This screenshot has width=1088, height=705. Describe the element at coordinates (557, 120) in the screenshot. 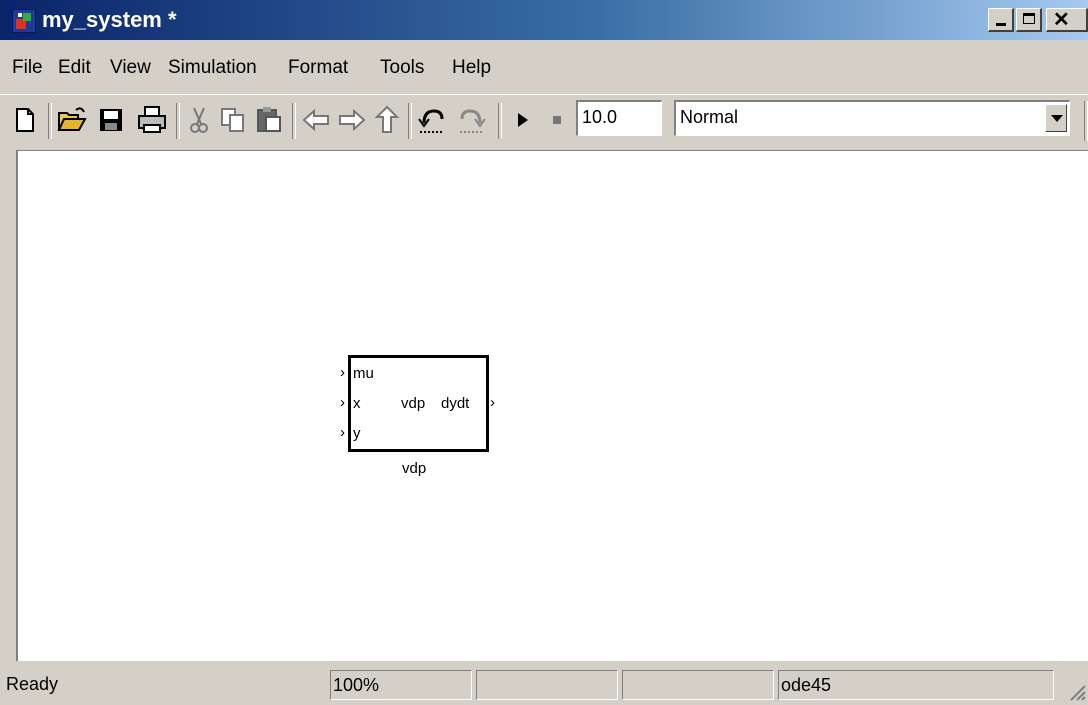

I see `stop-icon` at that location.